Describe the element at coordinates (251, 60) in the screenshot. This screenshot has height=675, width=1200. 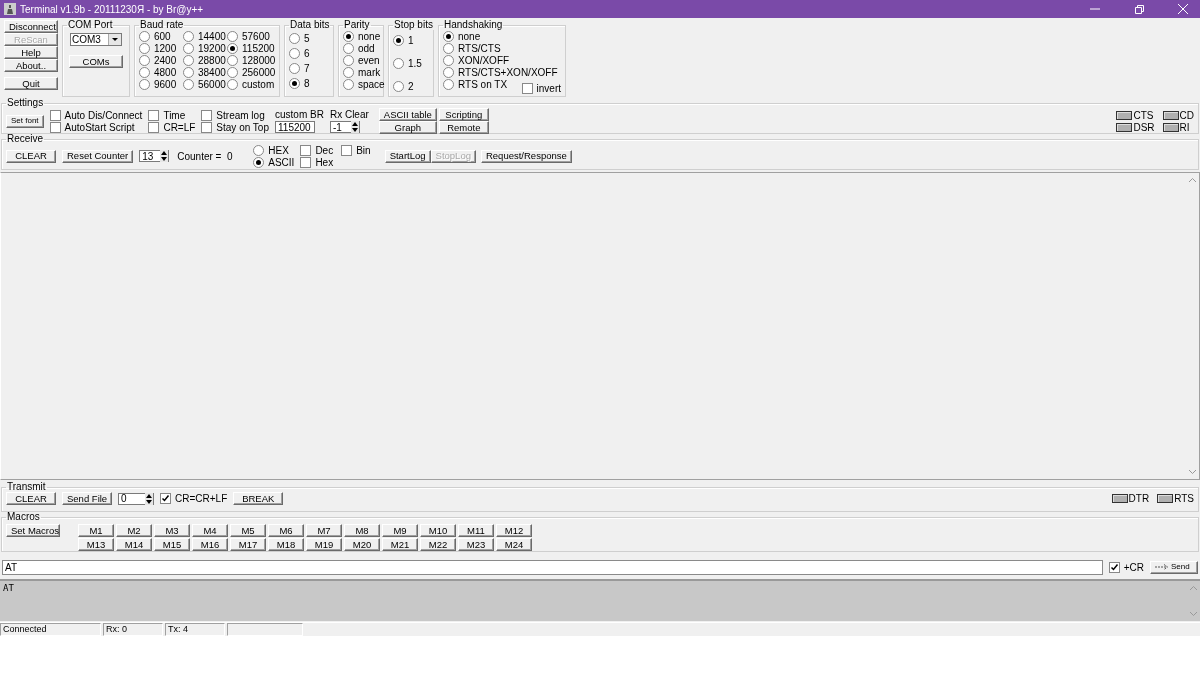
I see `radio-button: 128000` at that location.